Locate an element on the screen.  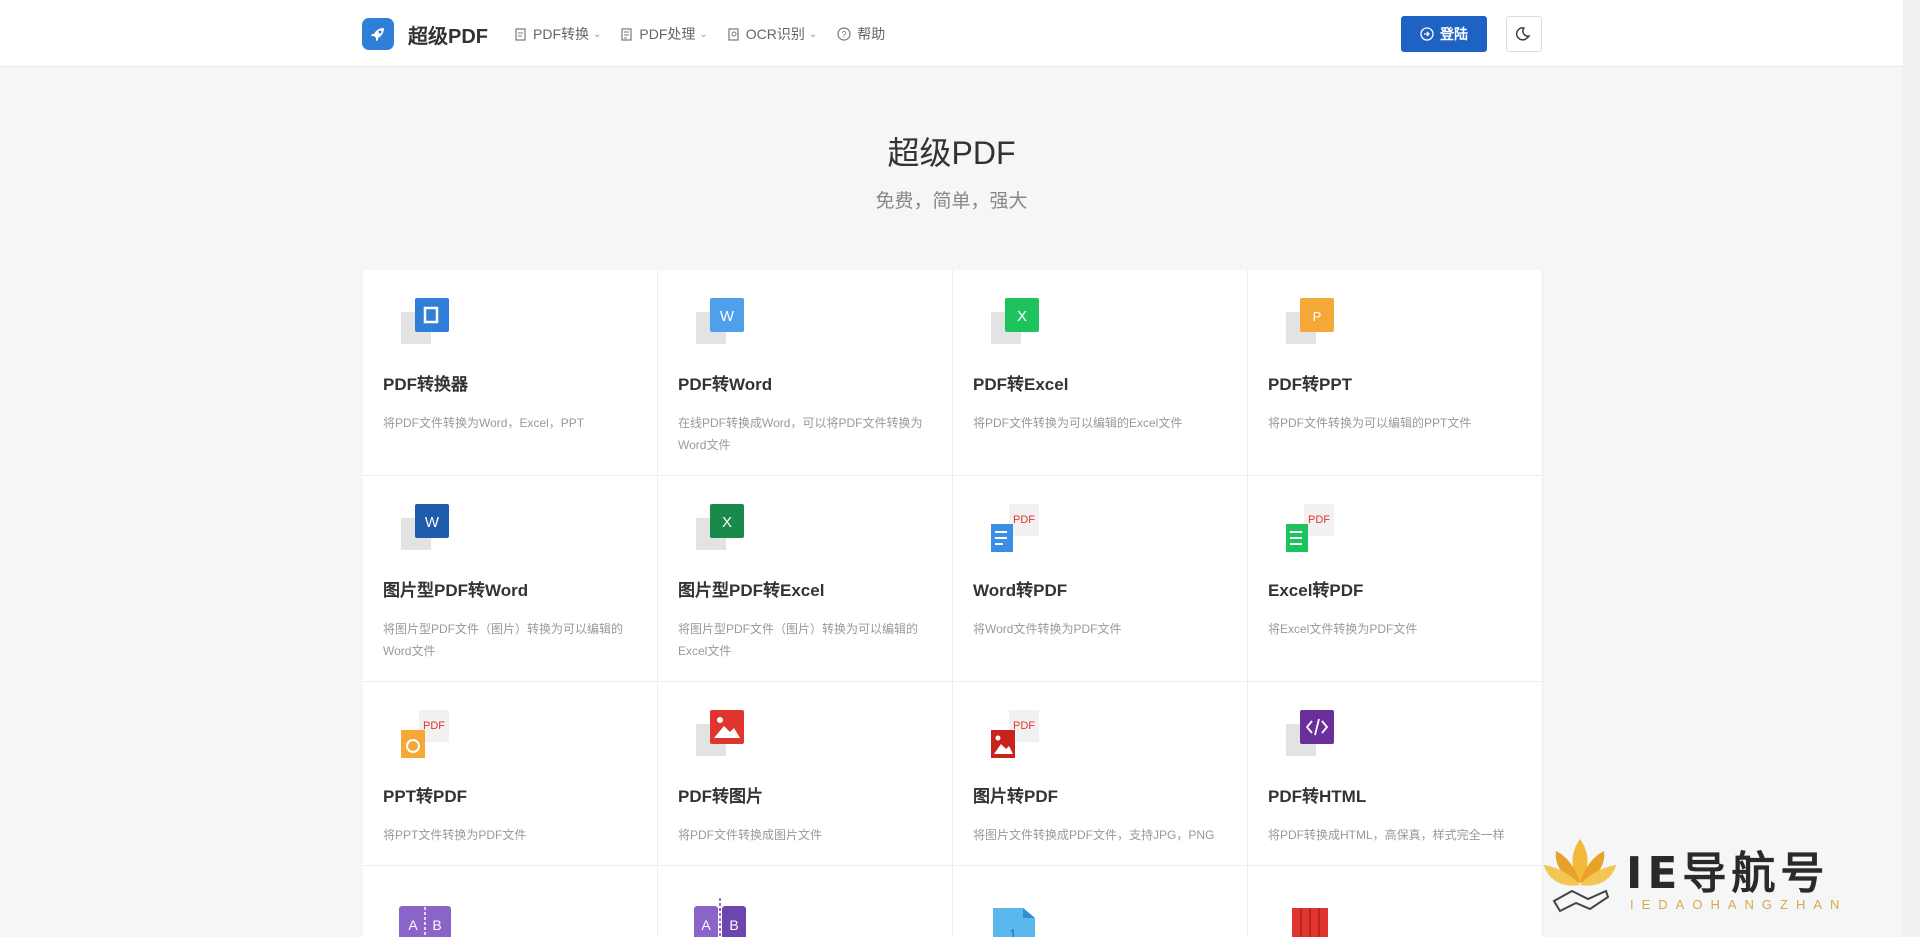
tool-card-excel-to-pdf: PDF Excel转PDF 将Excel文件转换为PDF文件 is located at coordinates (1395, 579).